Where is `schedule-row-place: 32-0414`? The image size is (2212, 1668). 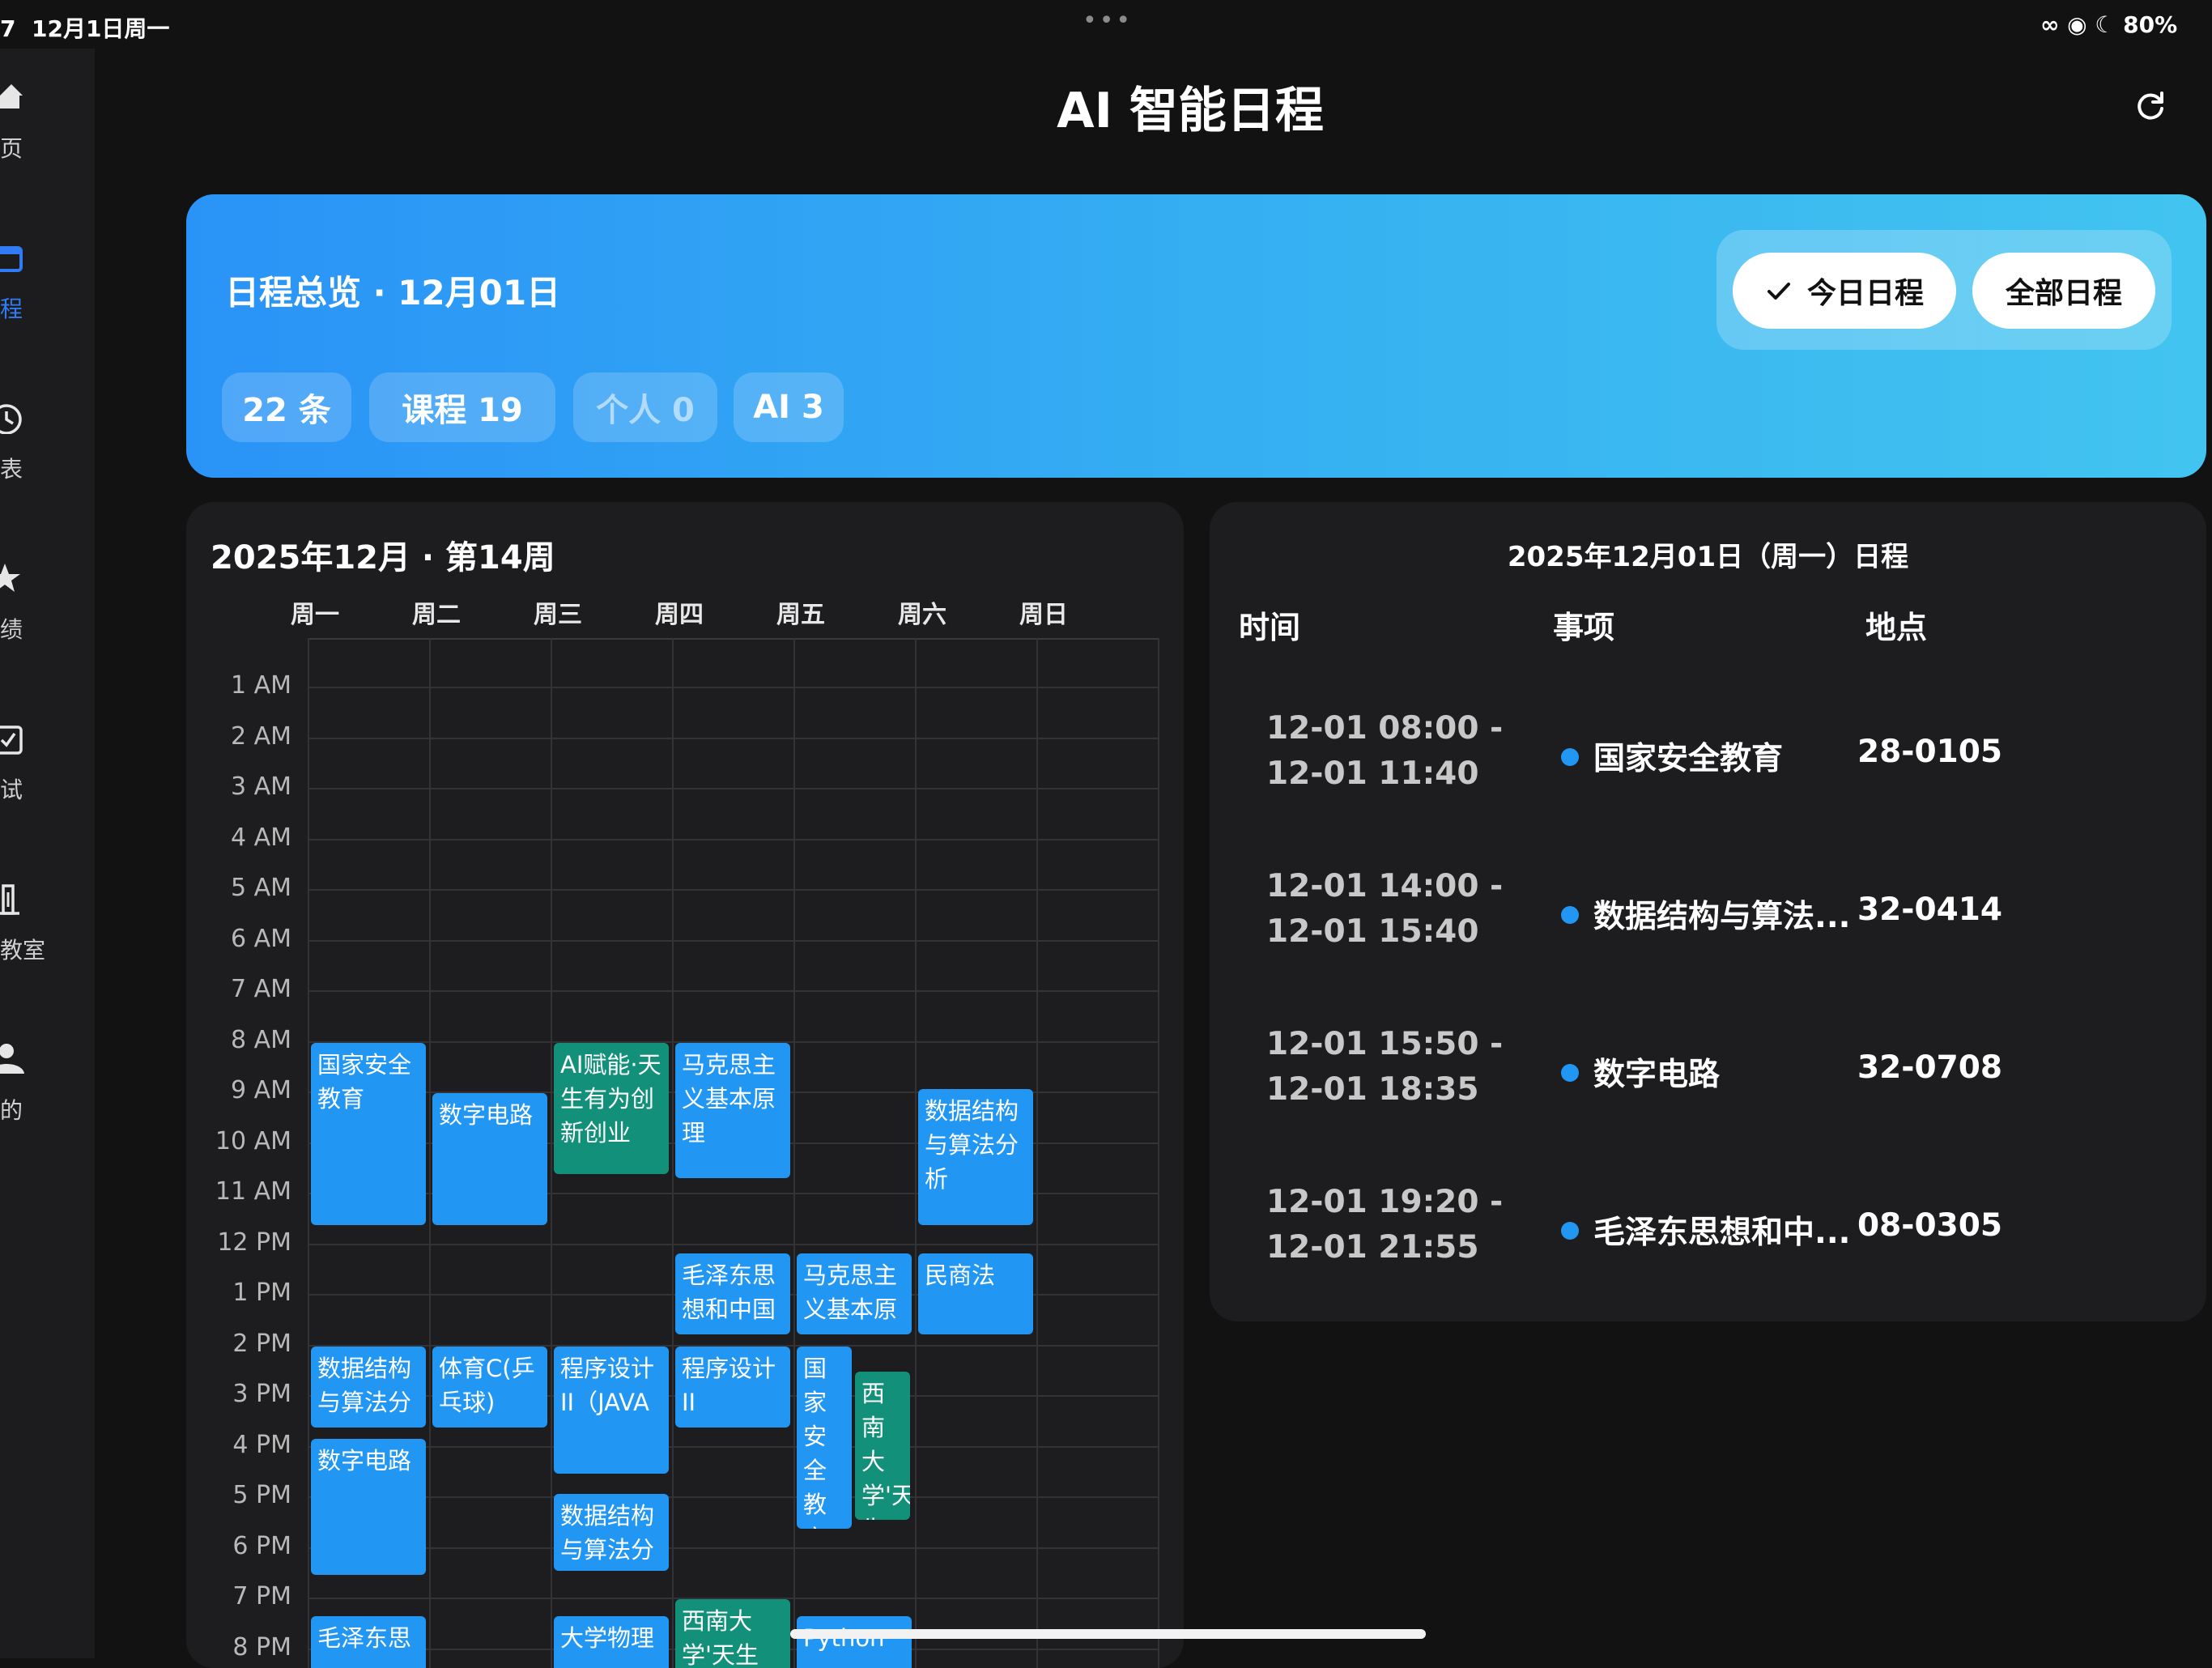 schedule-row-place: 32-0414 is located at coordinates (1930, 910).